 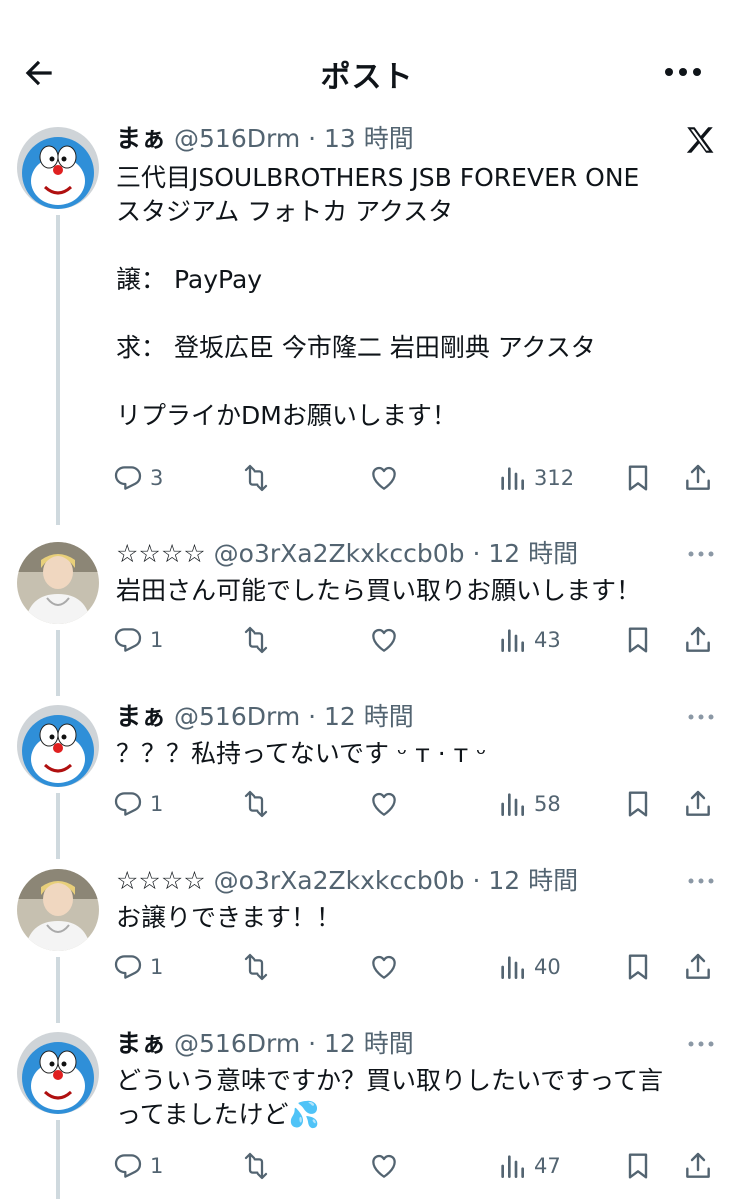 I want to click on view-count: 312, so click(x=554, y=478).